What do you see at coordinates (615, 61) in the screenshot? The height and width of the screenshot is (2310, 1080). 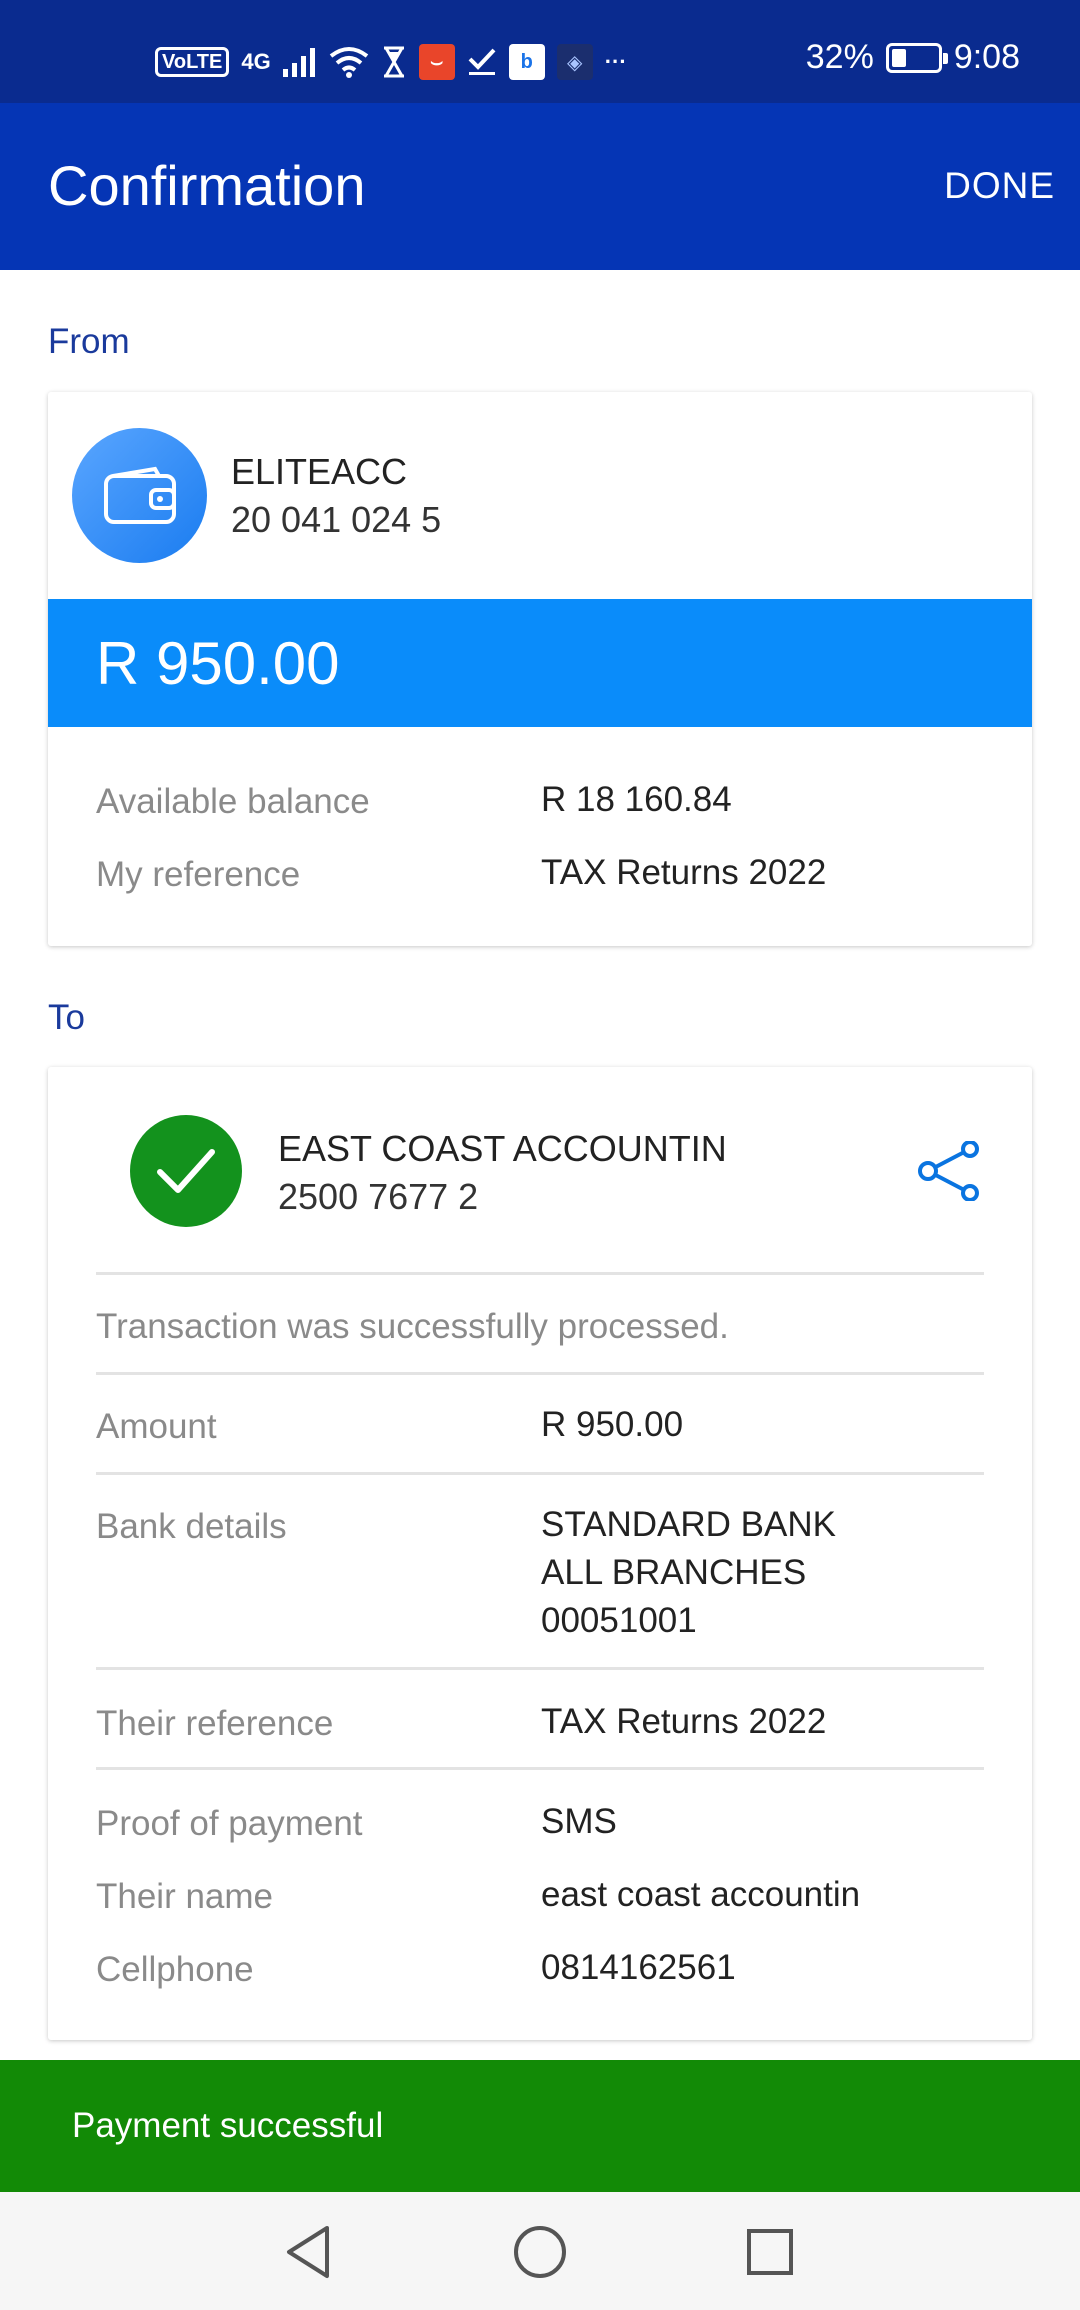 I see `more-notifications-icon: ···` at bounding box center [615, 61].